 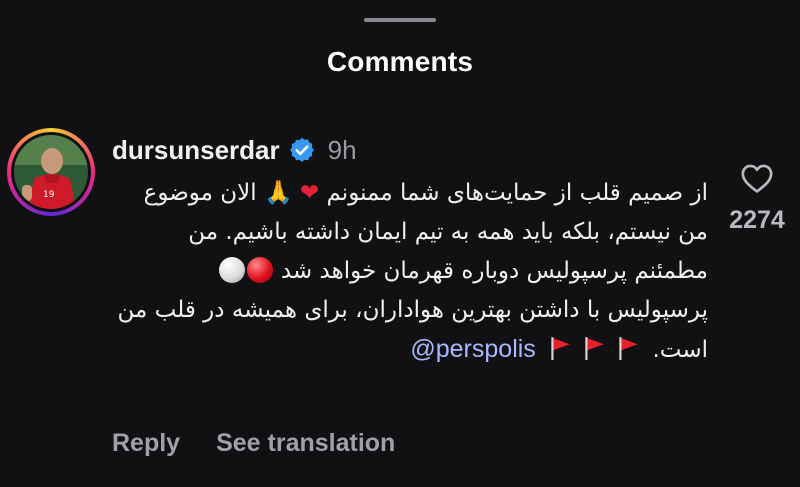 What do you see at coordinates (49, 195) in the screenshot?
I see `svg-text: 19` at bounding box center [49, 195].